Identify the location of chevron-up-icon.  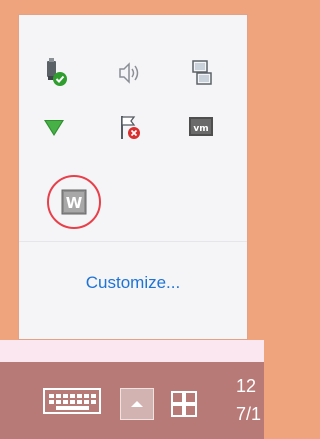
(137, 404).